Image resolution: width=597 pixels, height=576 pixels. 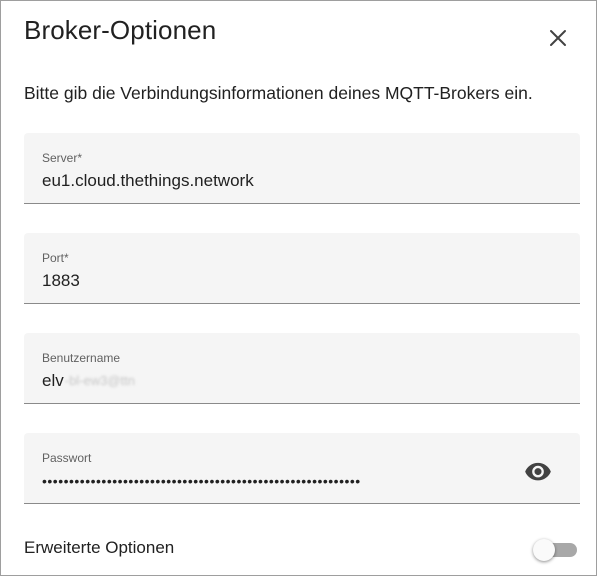 I want to click on advanced-options-label: Erweiterte Optionen, so click(x=99, y=547).